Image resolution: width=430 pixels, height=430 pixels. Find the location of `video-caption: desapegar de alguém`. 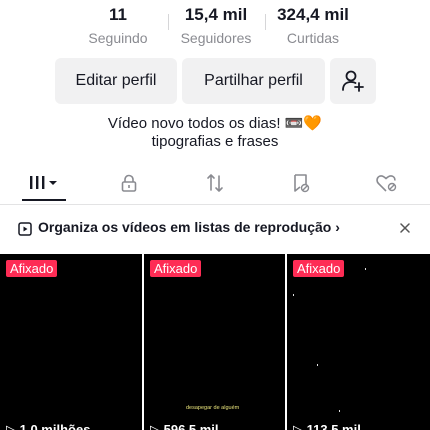

video-caption: desapegar de alguém is located at coordinates (213, 408).